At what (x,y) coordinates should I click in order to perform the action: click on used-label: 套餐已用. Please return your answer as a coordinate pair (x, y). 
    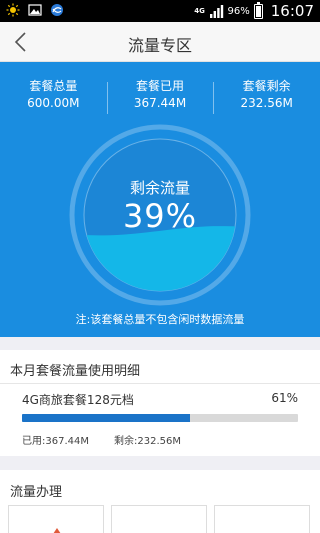
    Looking at the image, I should click on (160, 86).